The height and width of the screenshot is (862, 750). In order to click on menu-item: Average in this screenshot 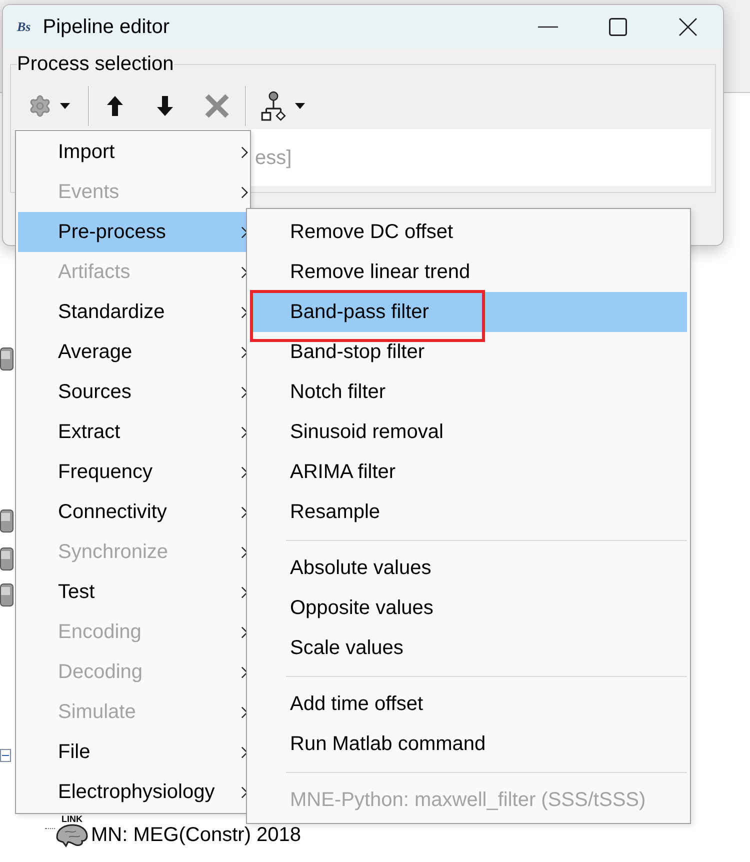, I will do `click(133, 352)`.